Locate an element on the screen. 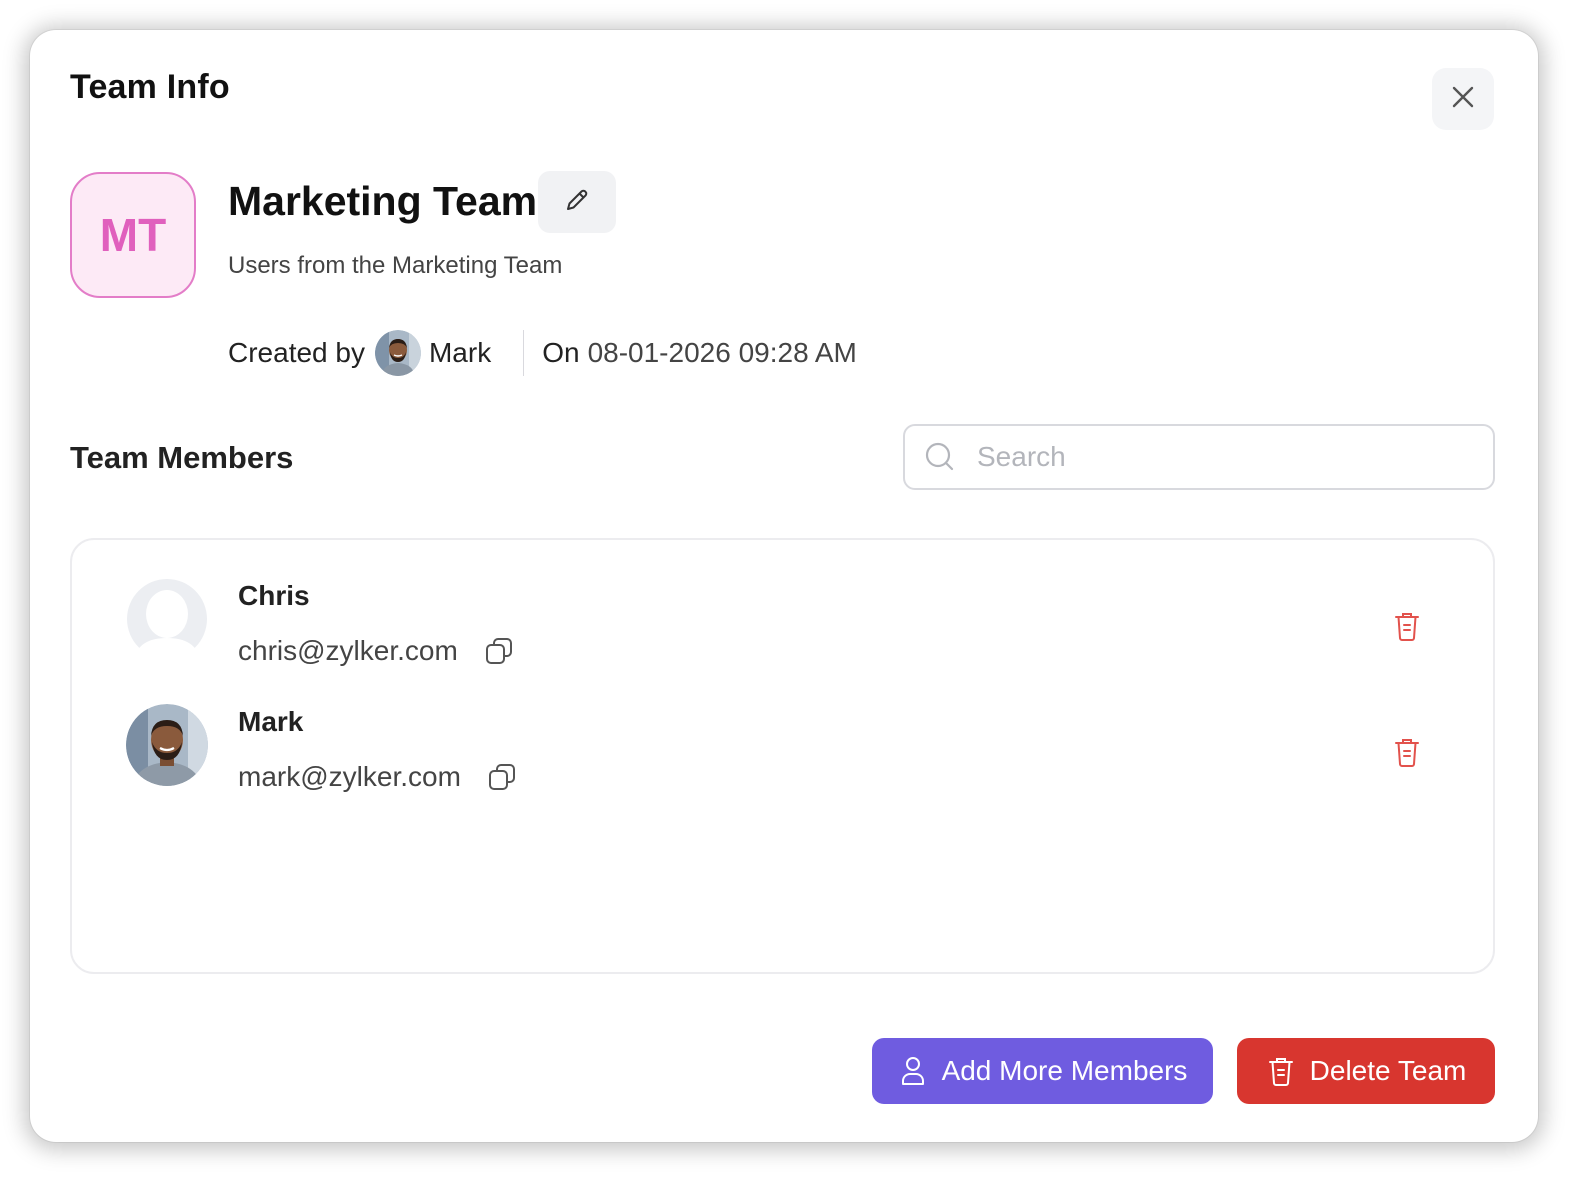 This screenshot has height=1188, width=1588. add-more-members-button: Add More Members is located at coordinates (1042, 1071).